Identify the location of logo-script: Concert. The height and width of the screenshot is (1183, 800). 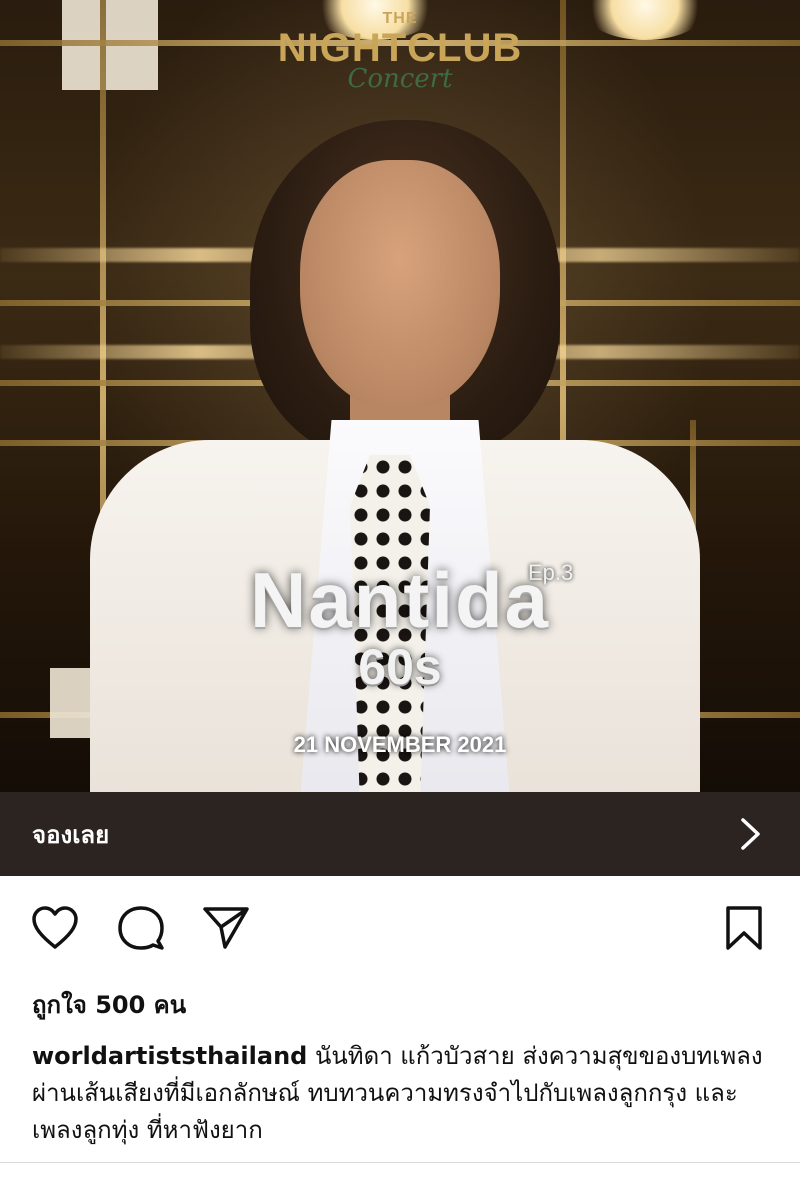
(400, 79).